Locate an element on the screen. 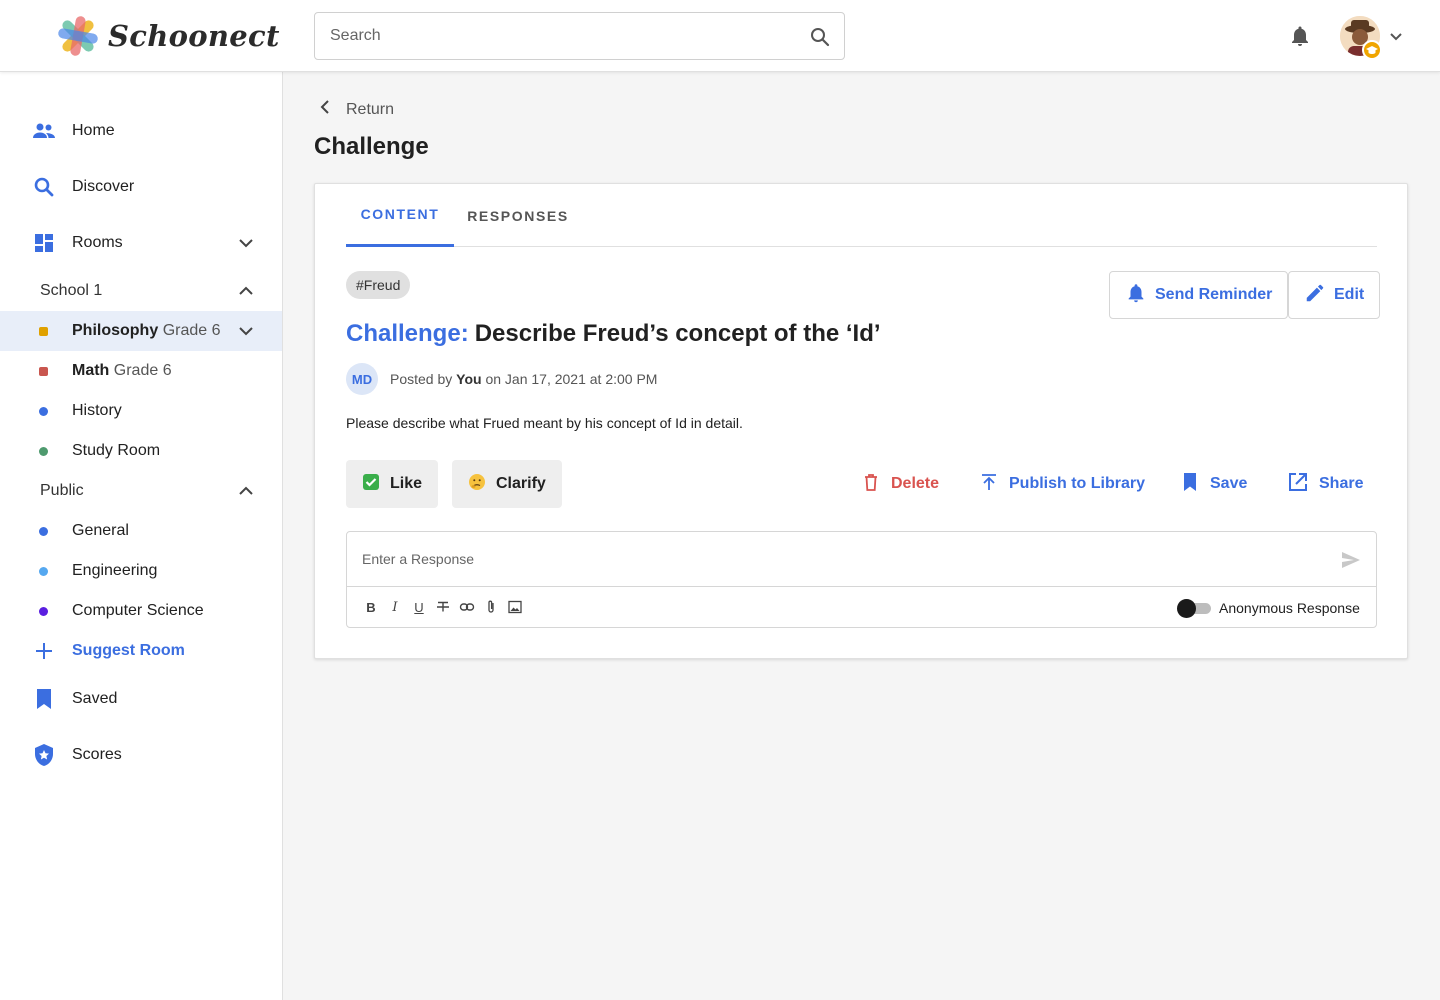 The width and height of the screenshot is (1440, 1000). response-composer: B I U Anonymous Response is located at coordinates (861, 579).